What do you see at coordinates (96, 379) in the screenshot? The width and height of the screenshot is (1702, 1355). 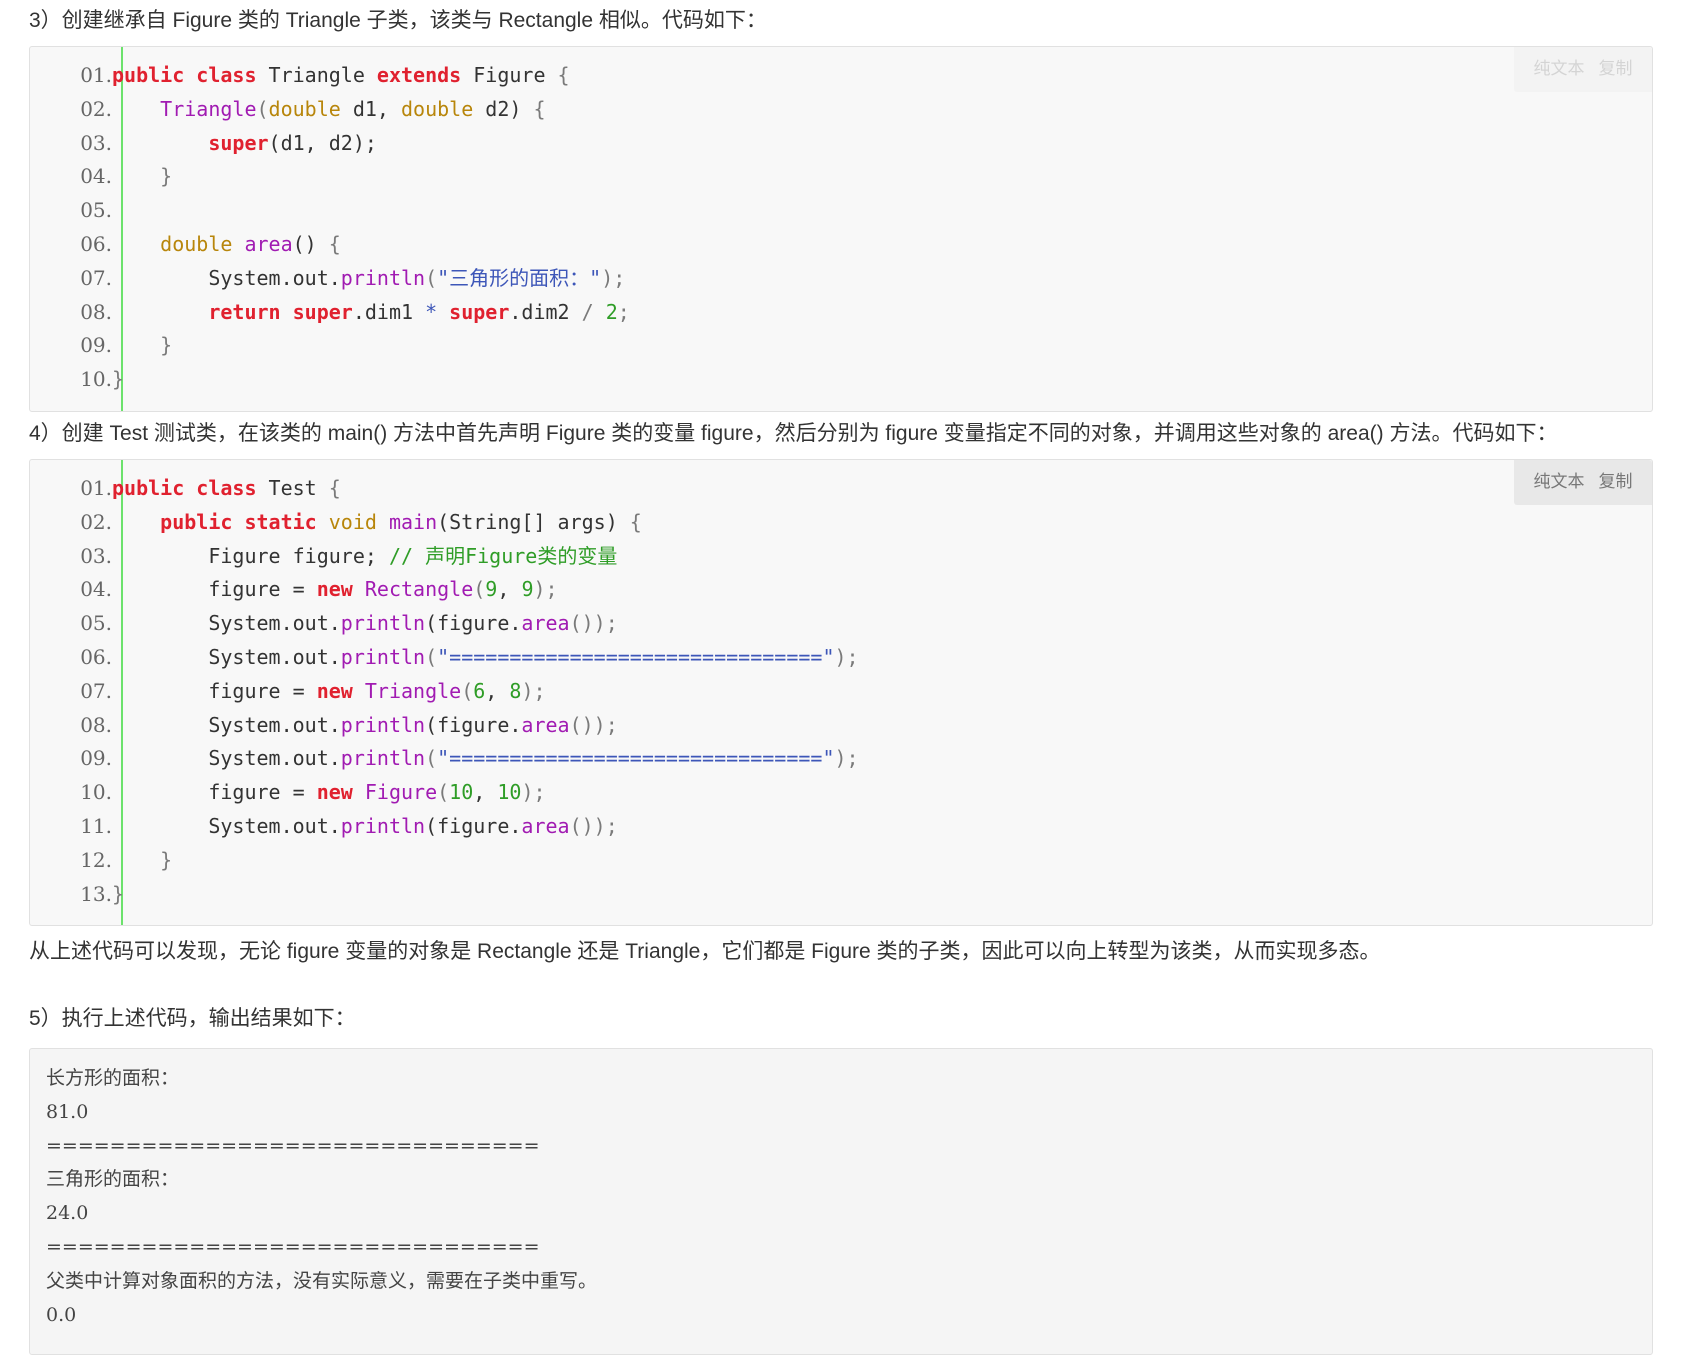 I see `line-number: 10.` at bounding box center [96, 379].